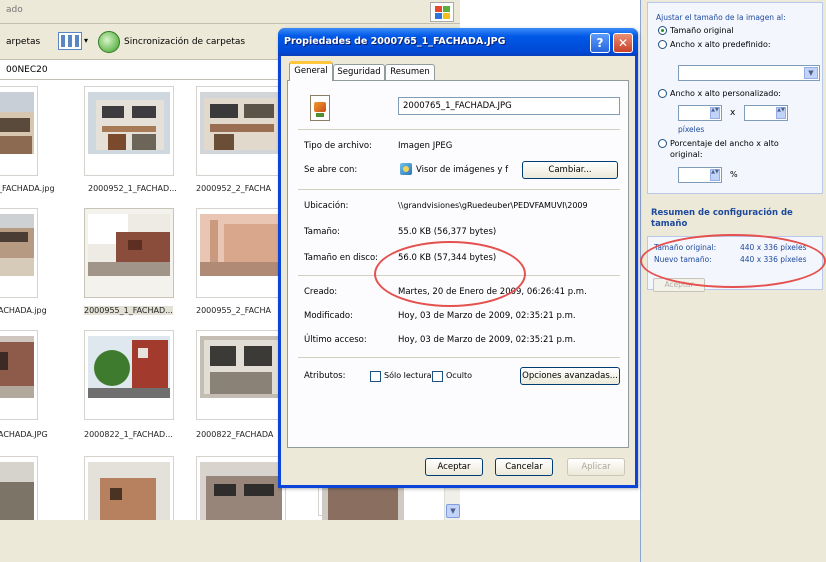  I want to click on thumbnail-caption: ACHADA.jpg, so click(23, 310).